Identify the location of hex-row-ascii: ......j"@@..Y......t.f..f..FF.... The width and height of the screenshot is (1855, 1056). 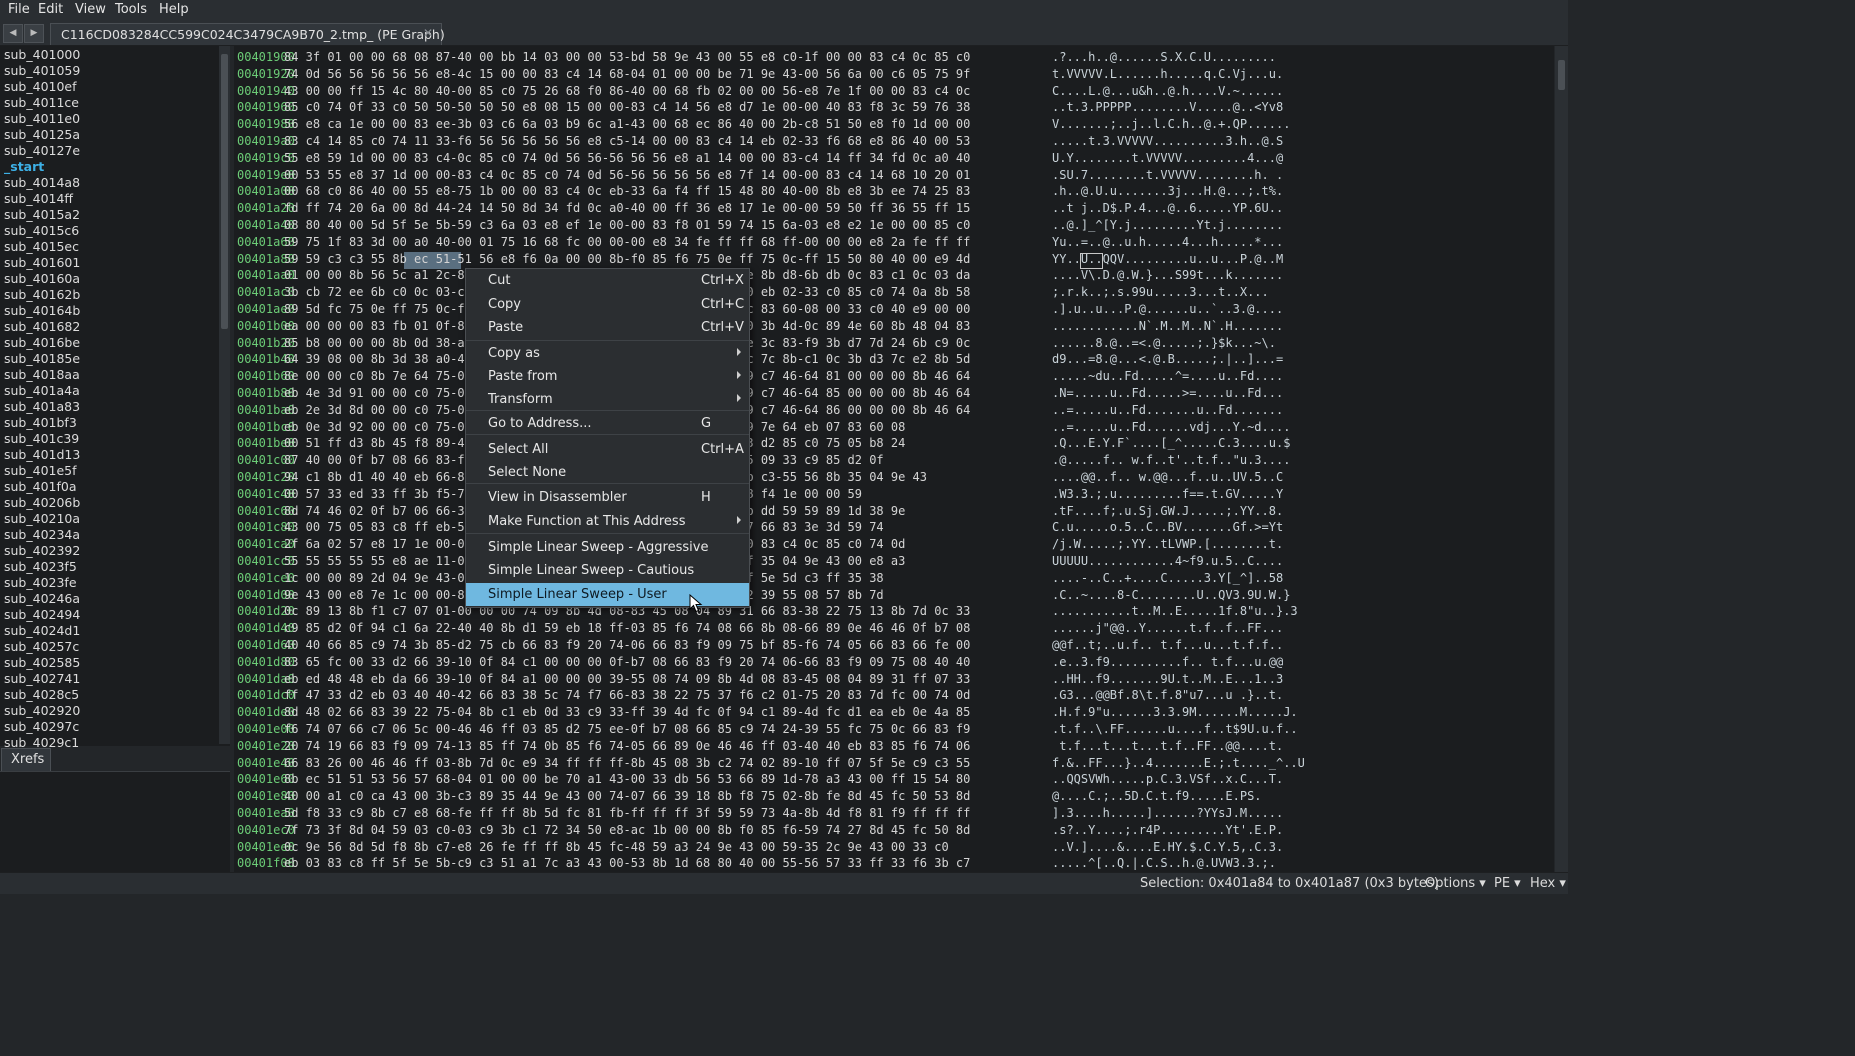
(1167, 628).